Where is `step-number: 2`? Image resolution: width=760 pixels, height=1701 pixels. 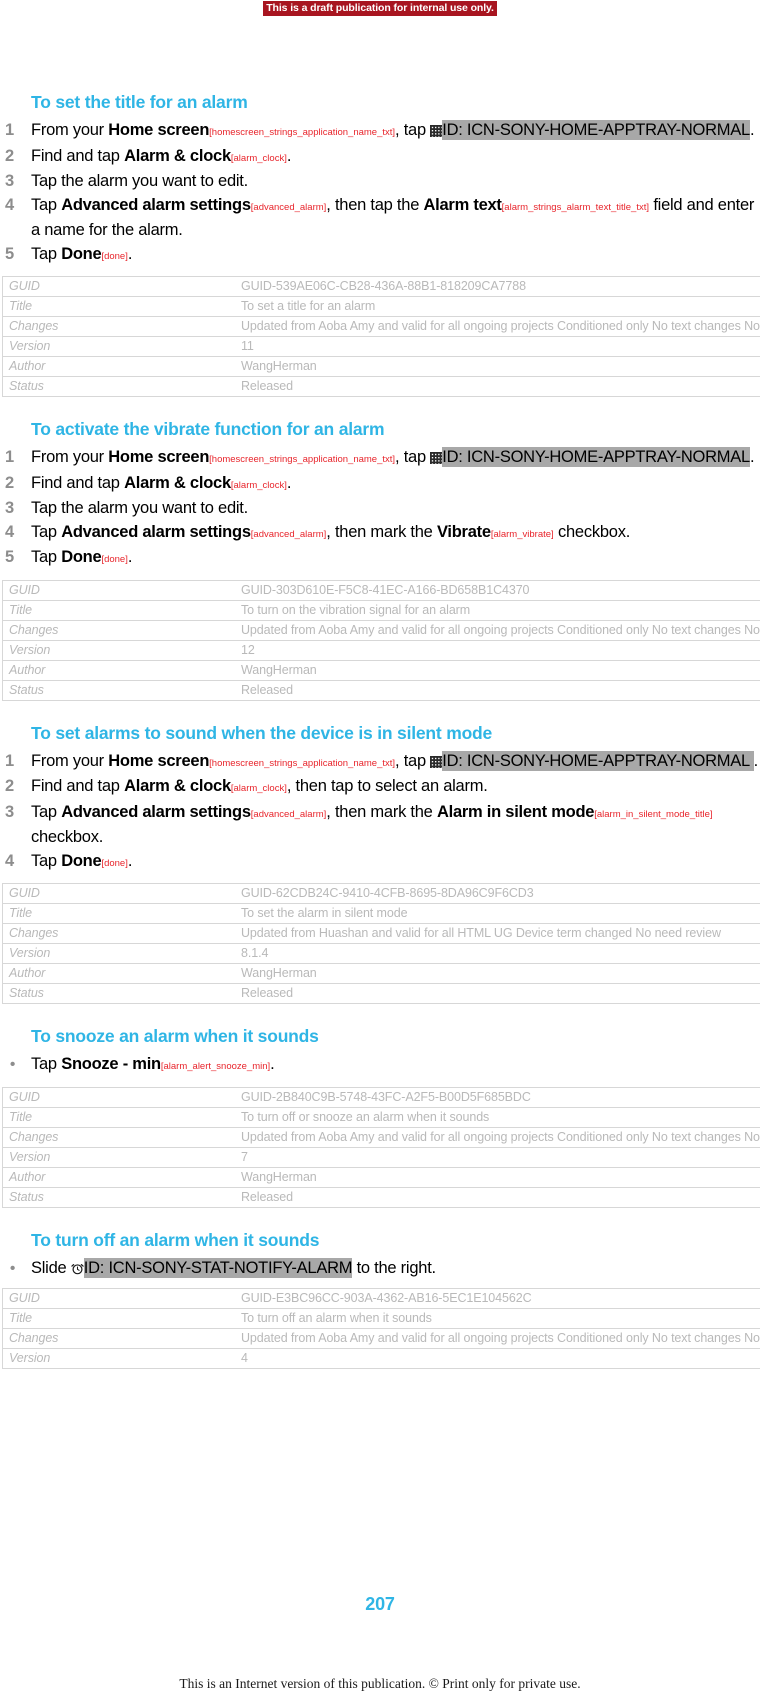
step-number: 2 is located at coordinates (9, 155).